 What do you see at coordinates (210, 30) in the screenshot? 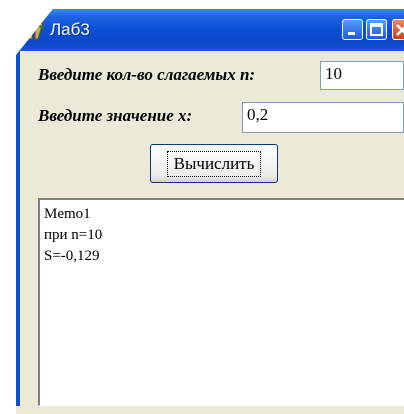
I see `title-bar: Лаб3` at bounding box center [210, 30].